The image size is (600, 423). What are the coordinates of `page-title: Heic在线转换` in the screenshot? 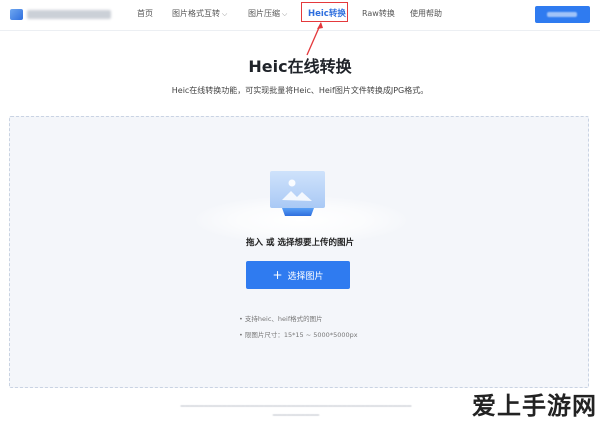 It's located at (300, 66).